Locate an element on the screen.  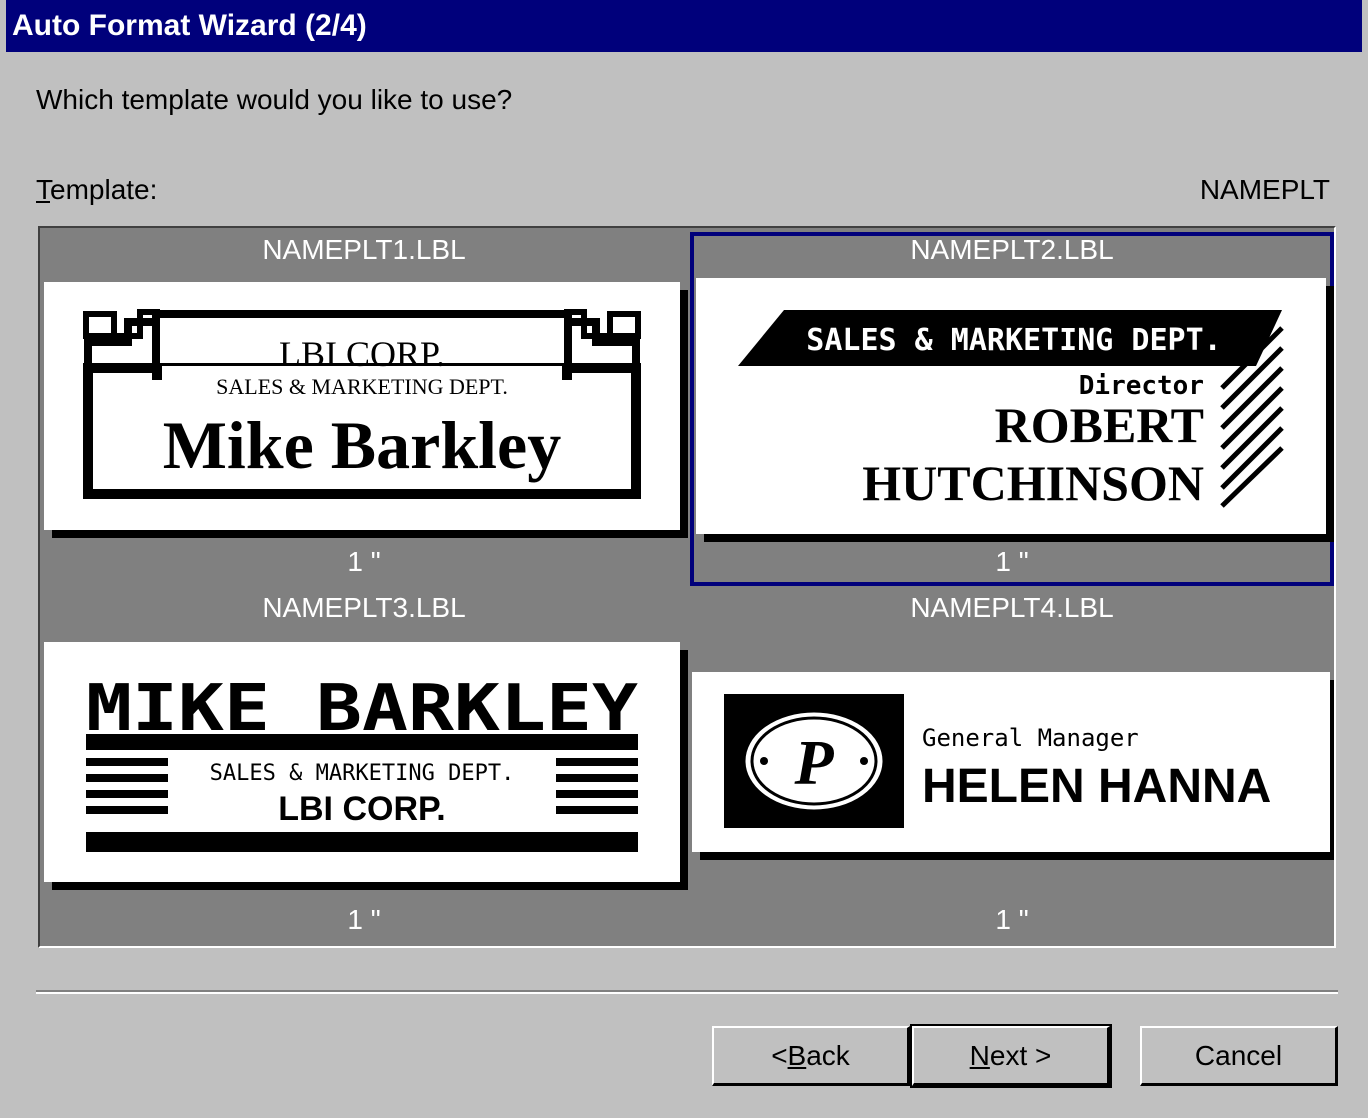
nameplate-title: General Manager is located at coordinates (1030, 738).